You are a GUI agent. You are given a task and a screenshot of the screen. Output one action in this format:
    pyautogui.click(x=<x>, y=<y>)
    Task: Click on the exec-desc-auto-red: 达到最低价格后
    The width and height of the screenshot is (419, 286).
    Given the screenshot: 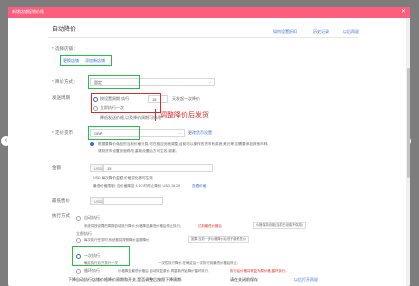 What is the action you would take?
    pyautogui.click(x=210, y=226)
    